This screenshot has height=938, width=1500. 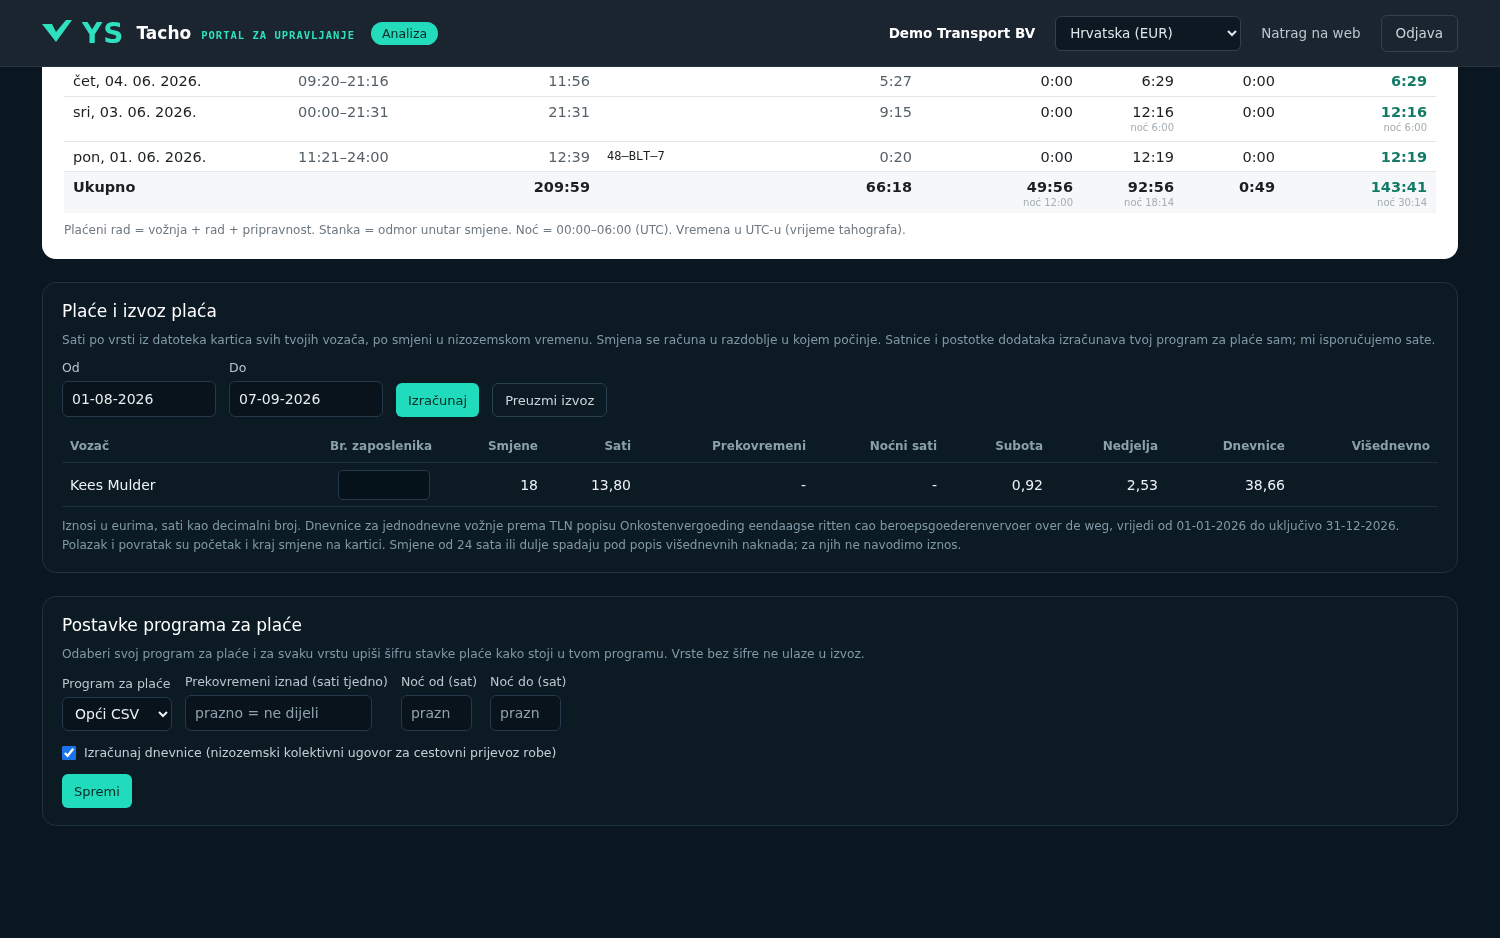 What do you see at coordinates (404, 33) in the screenshot?
I see `section-badge: Analiza` at bounding box center [404, 33].